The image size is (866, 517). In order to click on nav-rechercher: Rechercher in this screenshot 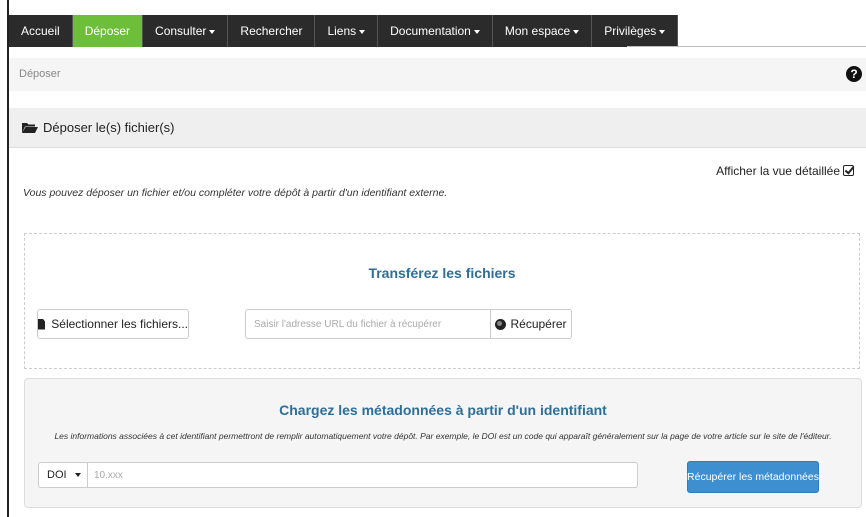, I will do `click(272, 31)`.